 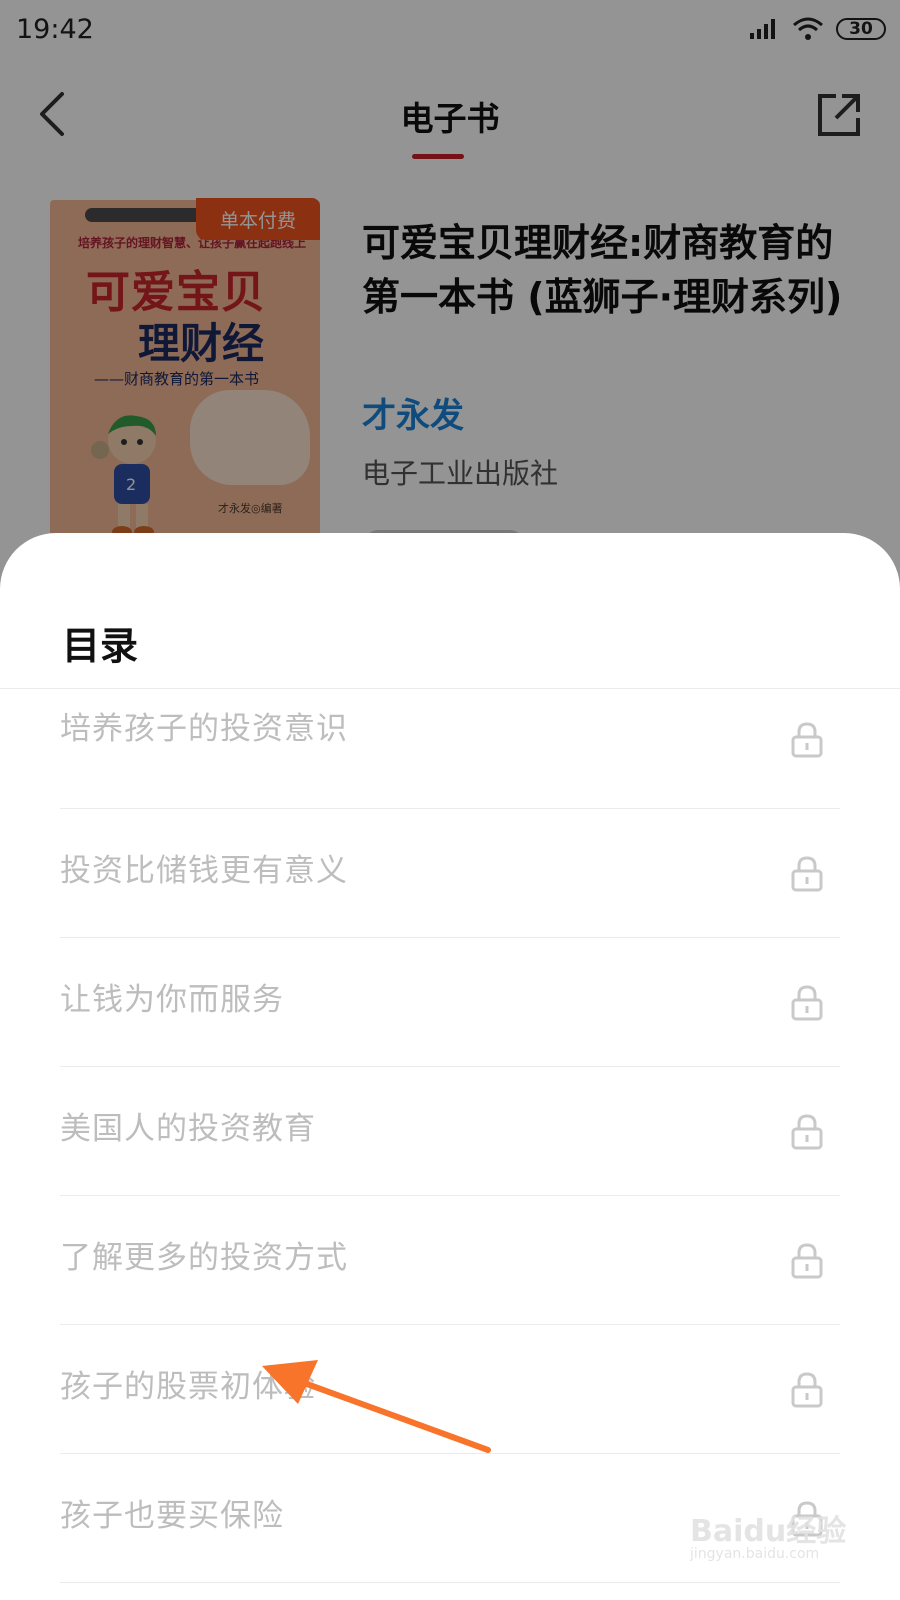 What do you see at coordinates (450, 1260) in the screenshot?
I see `chapter-item: 了解更多的投资方式` at bounding box center [450, 1260].